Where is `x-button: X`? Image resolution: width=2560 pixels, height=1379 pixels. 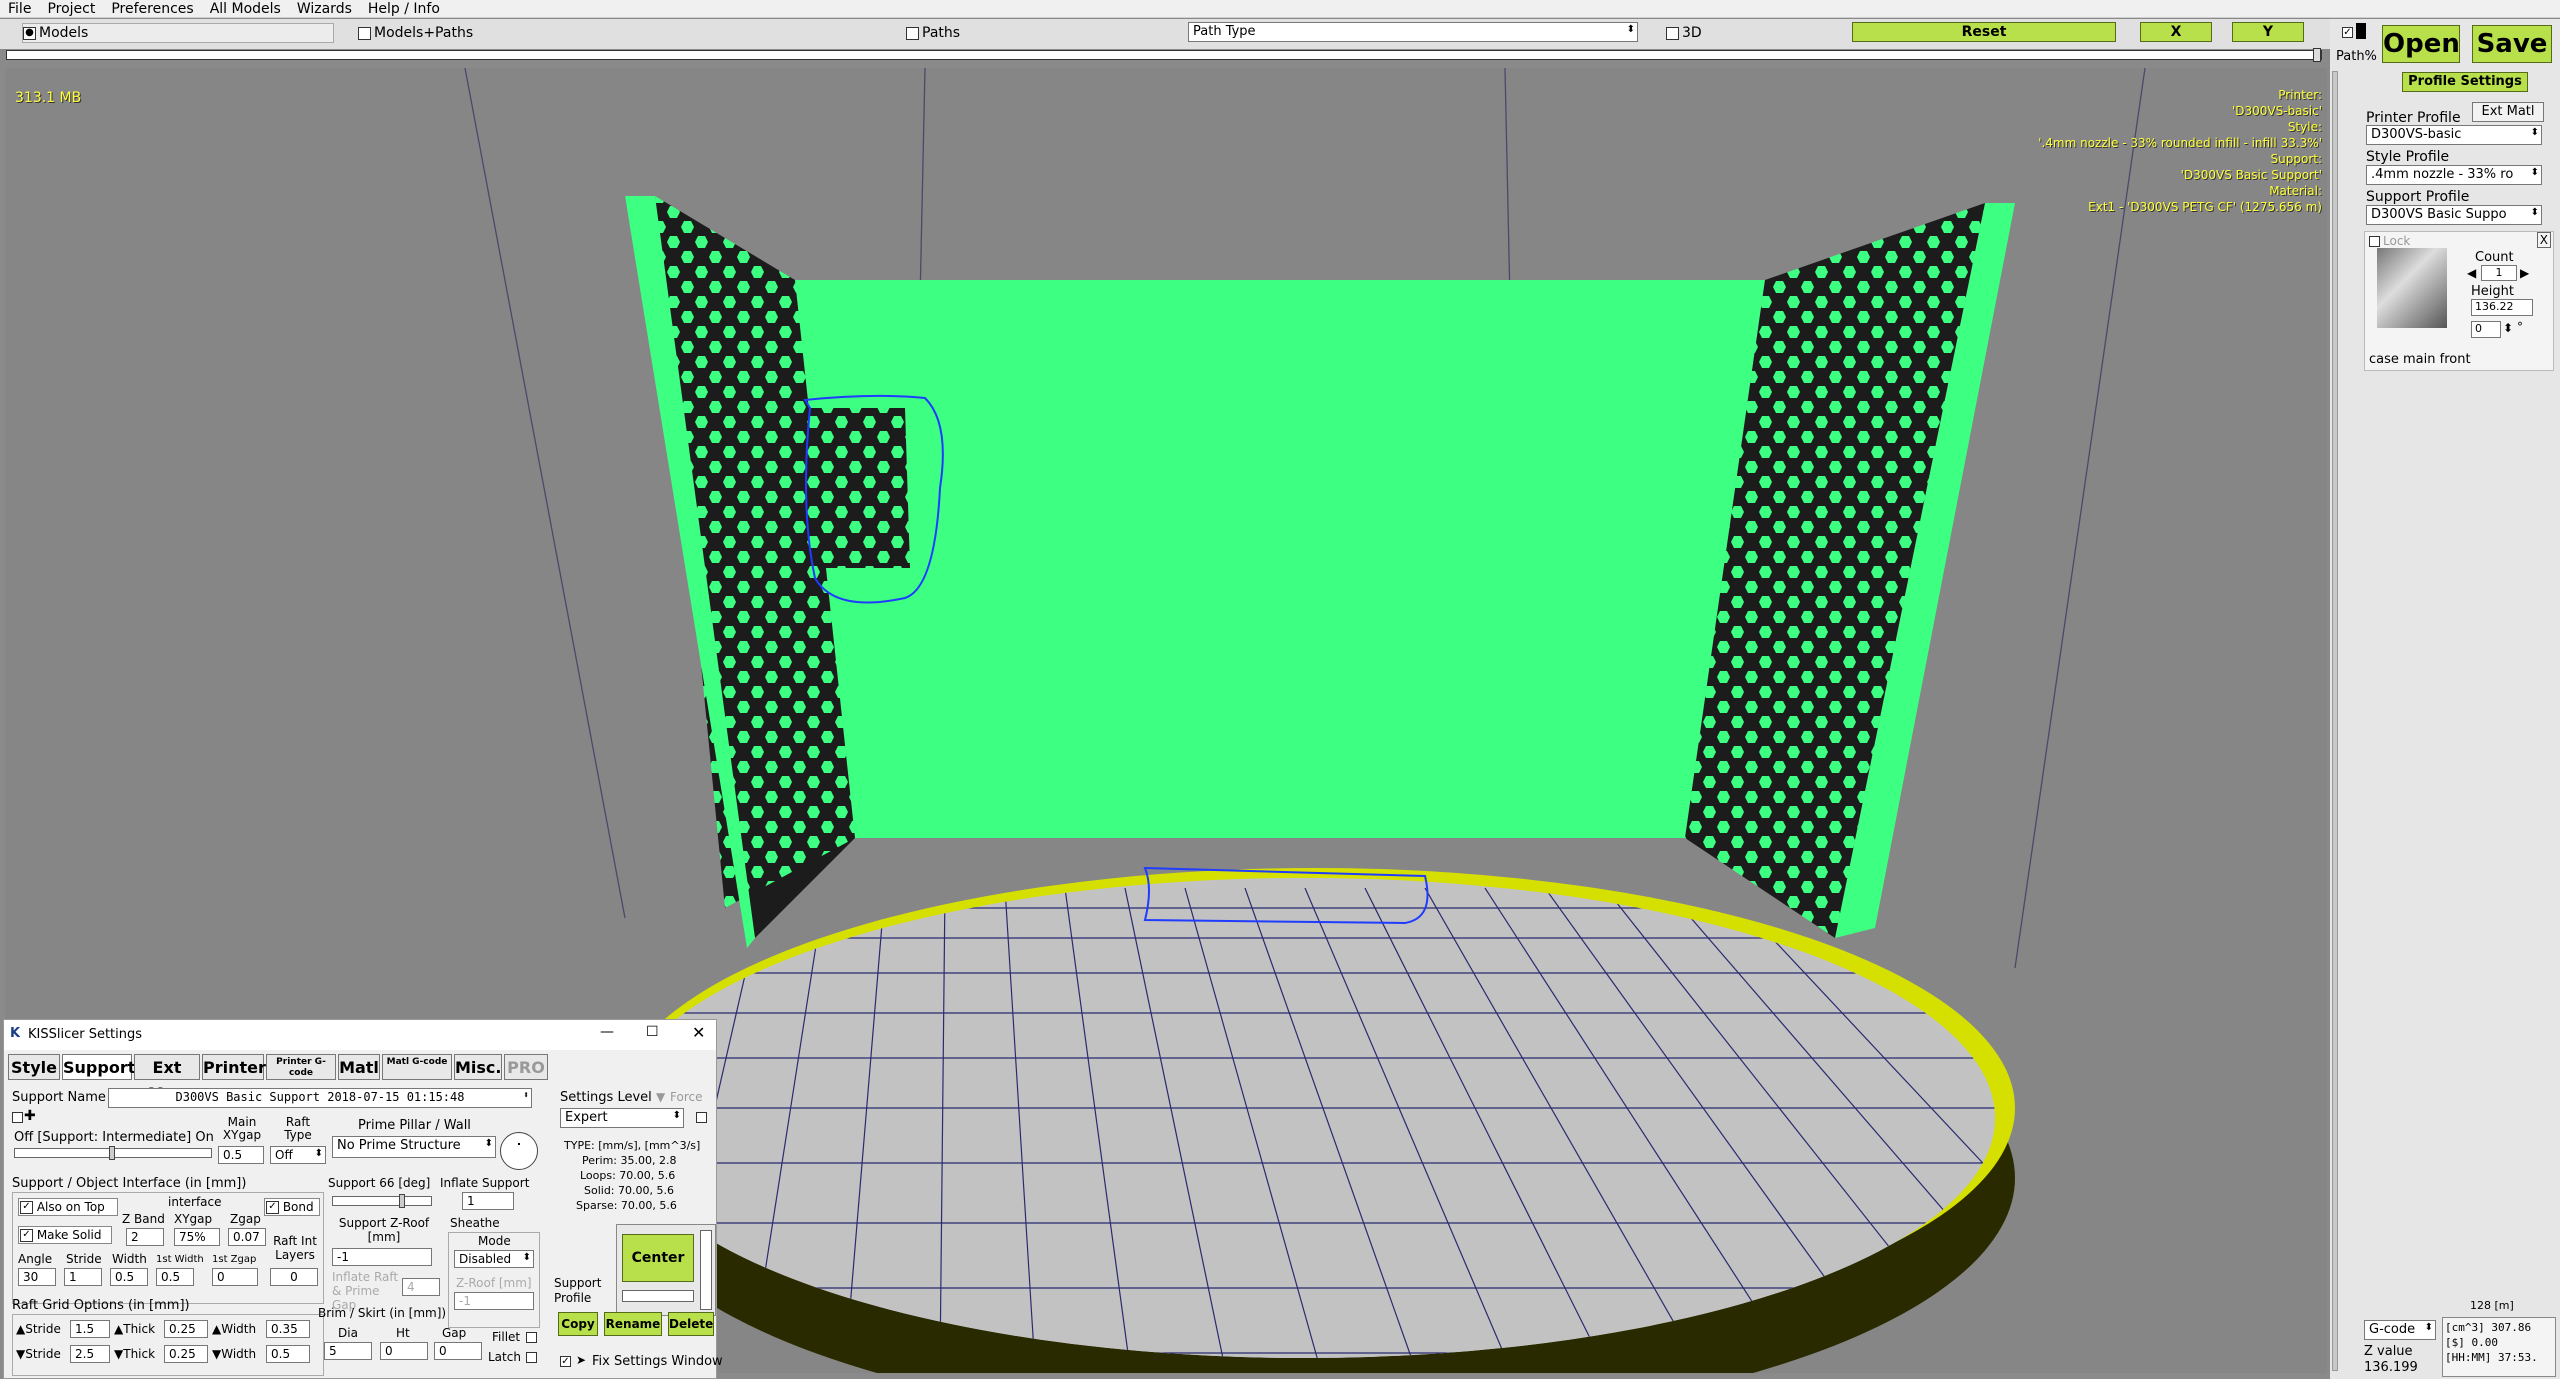
x-button: X is located at coordinates (2176, 32).